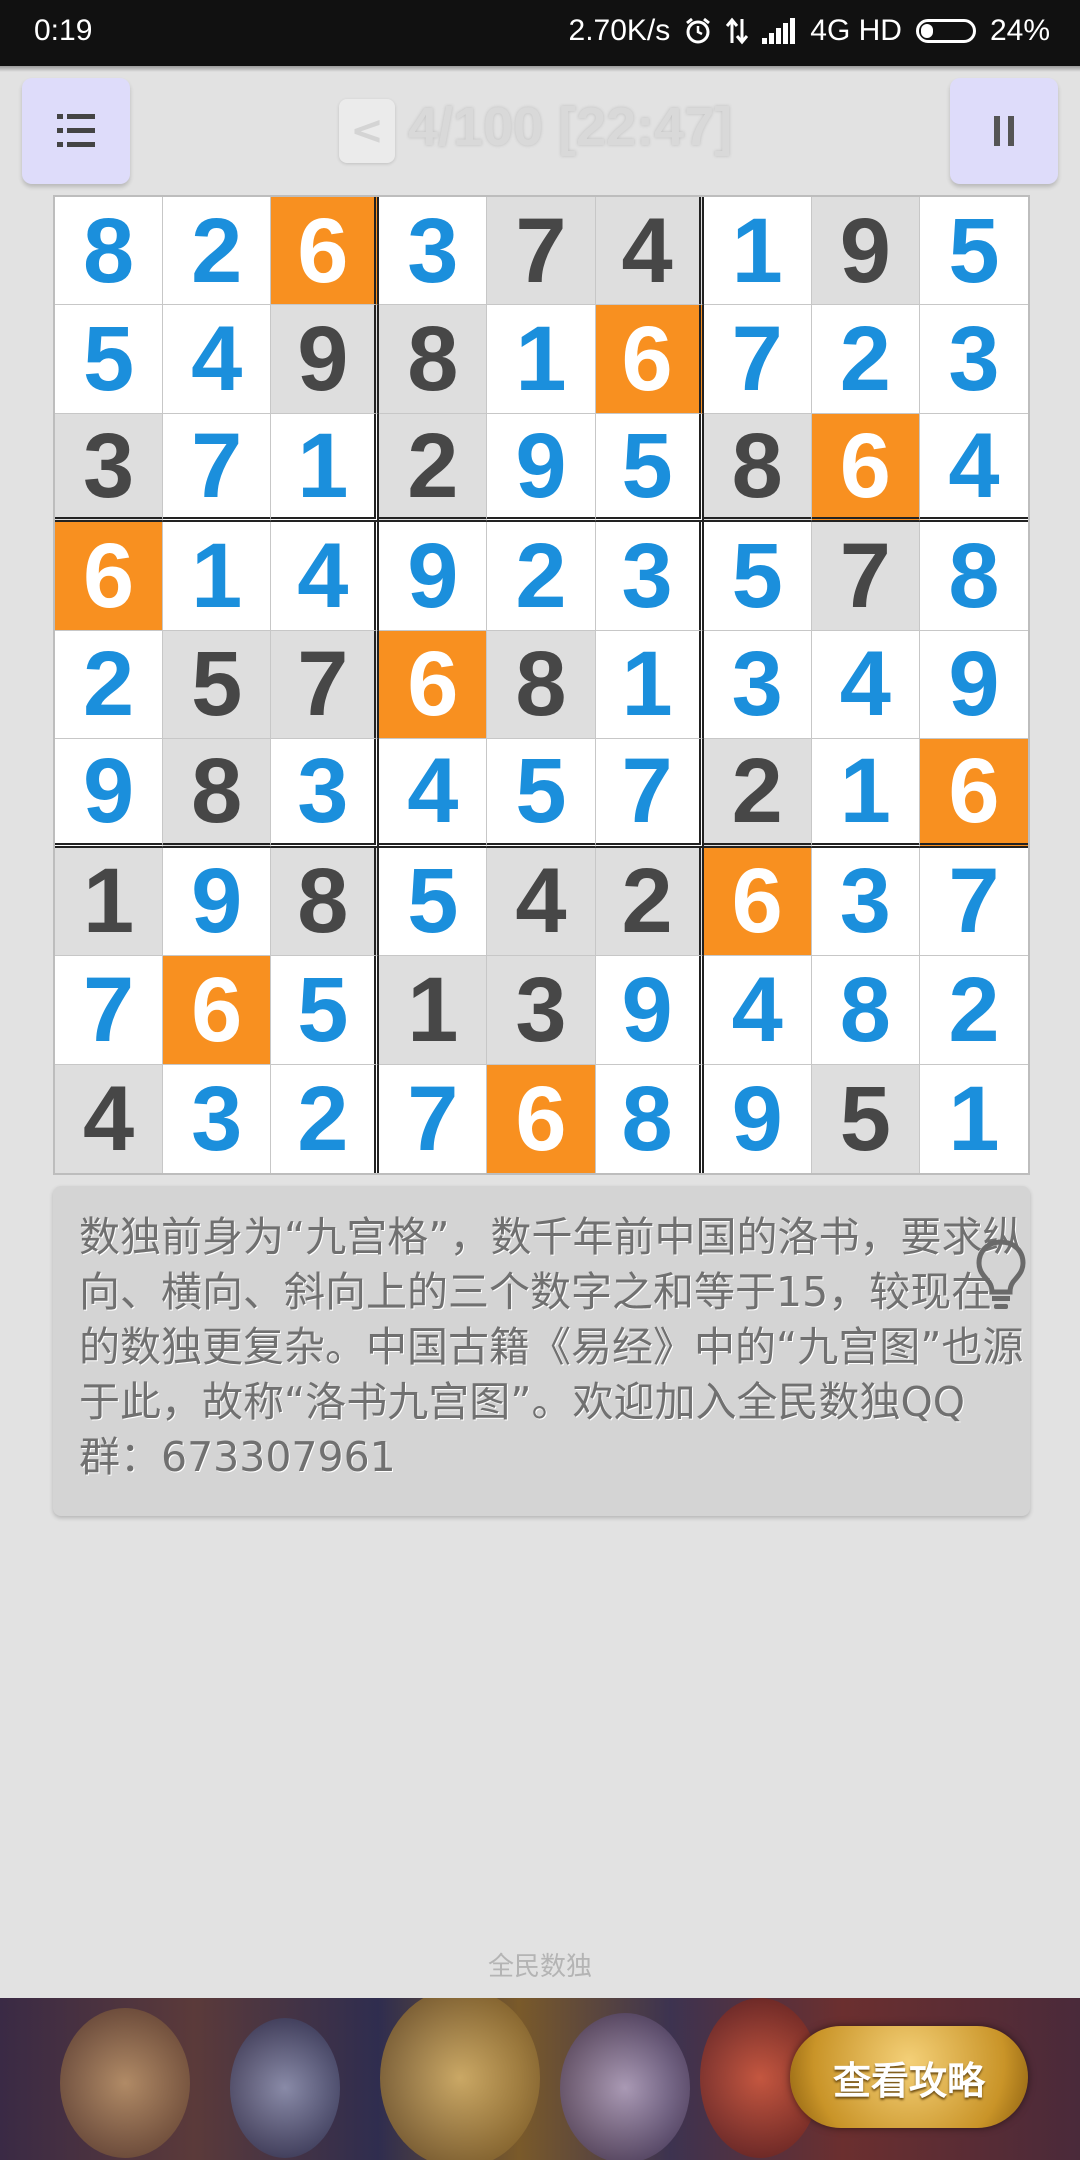 The width and height of the screenshot is (1080, 2160). Describe the element at coordinates (325, 576) in the screenshot. I see `cell-r4-c3: 4` at that location.